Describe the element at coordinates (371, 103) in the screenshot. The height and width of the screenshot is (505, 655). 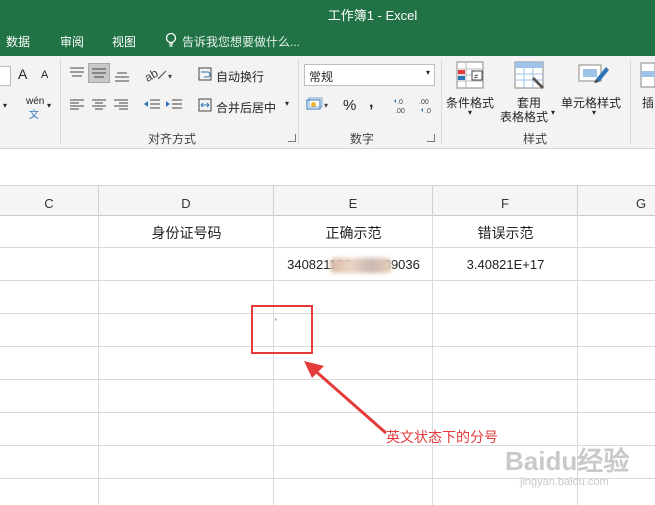
I see `comma-button: ,` at that location.